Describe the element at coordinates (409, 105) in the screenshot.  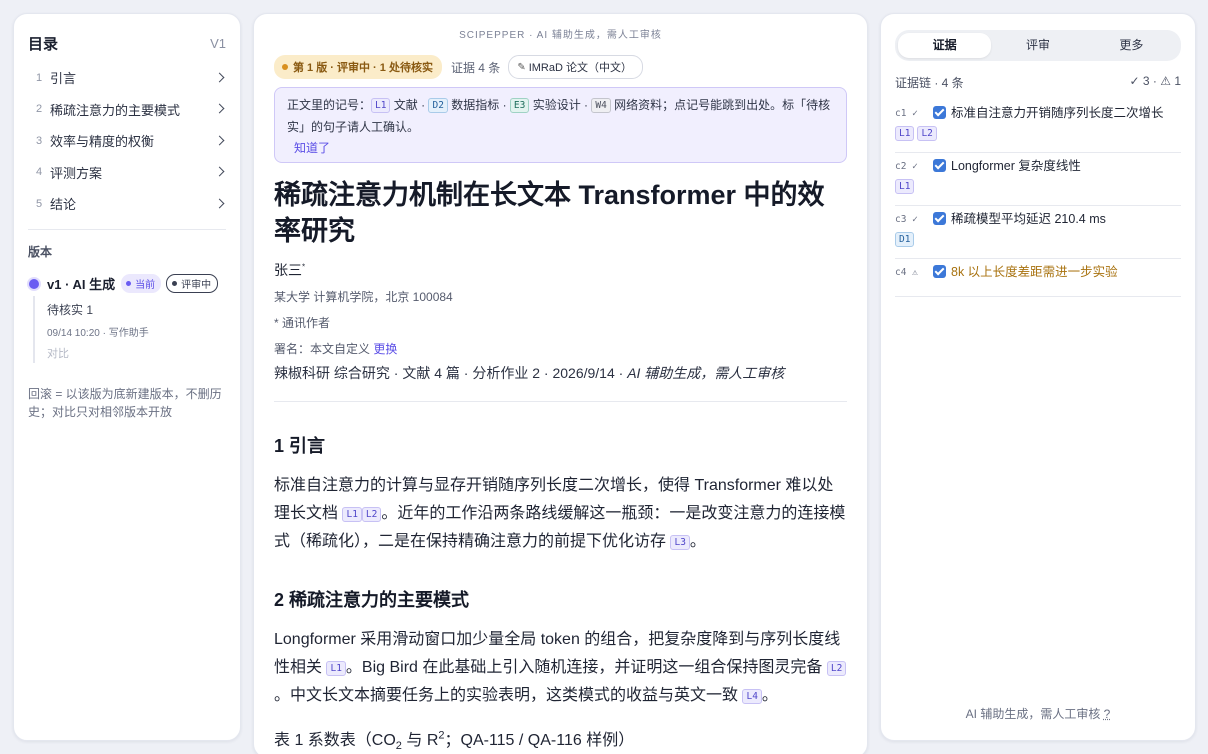
I see `info-text-part: 文献 ·` at that location.